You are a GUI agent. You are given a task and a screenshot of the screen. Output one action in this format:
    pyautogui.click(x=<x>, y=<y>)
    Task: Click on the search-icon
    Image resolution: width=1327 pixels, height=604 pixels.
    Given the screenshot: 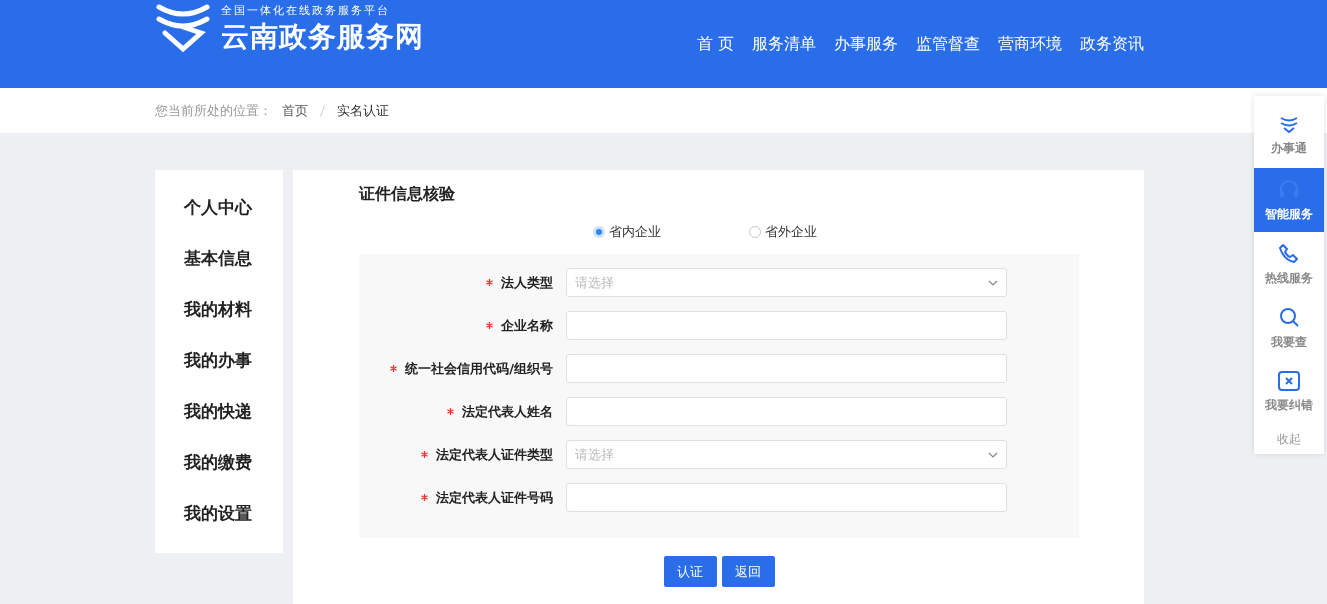 What is the action you would take?
    pyautogui.click(x=1289, y=316)
    